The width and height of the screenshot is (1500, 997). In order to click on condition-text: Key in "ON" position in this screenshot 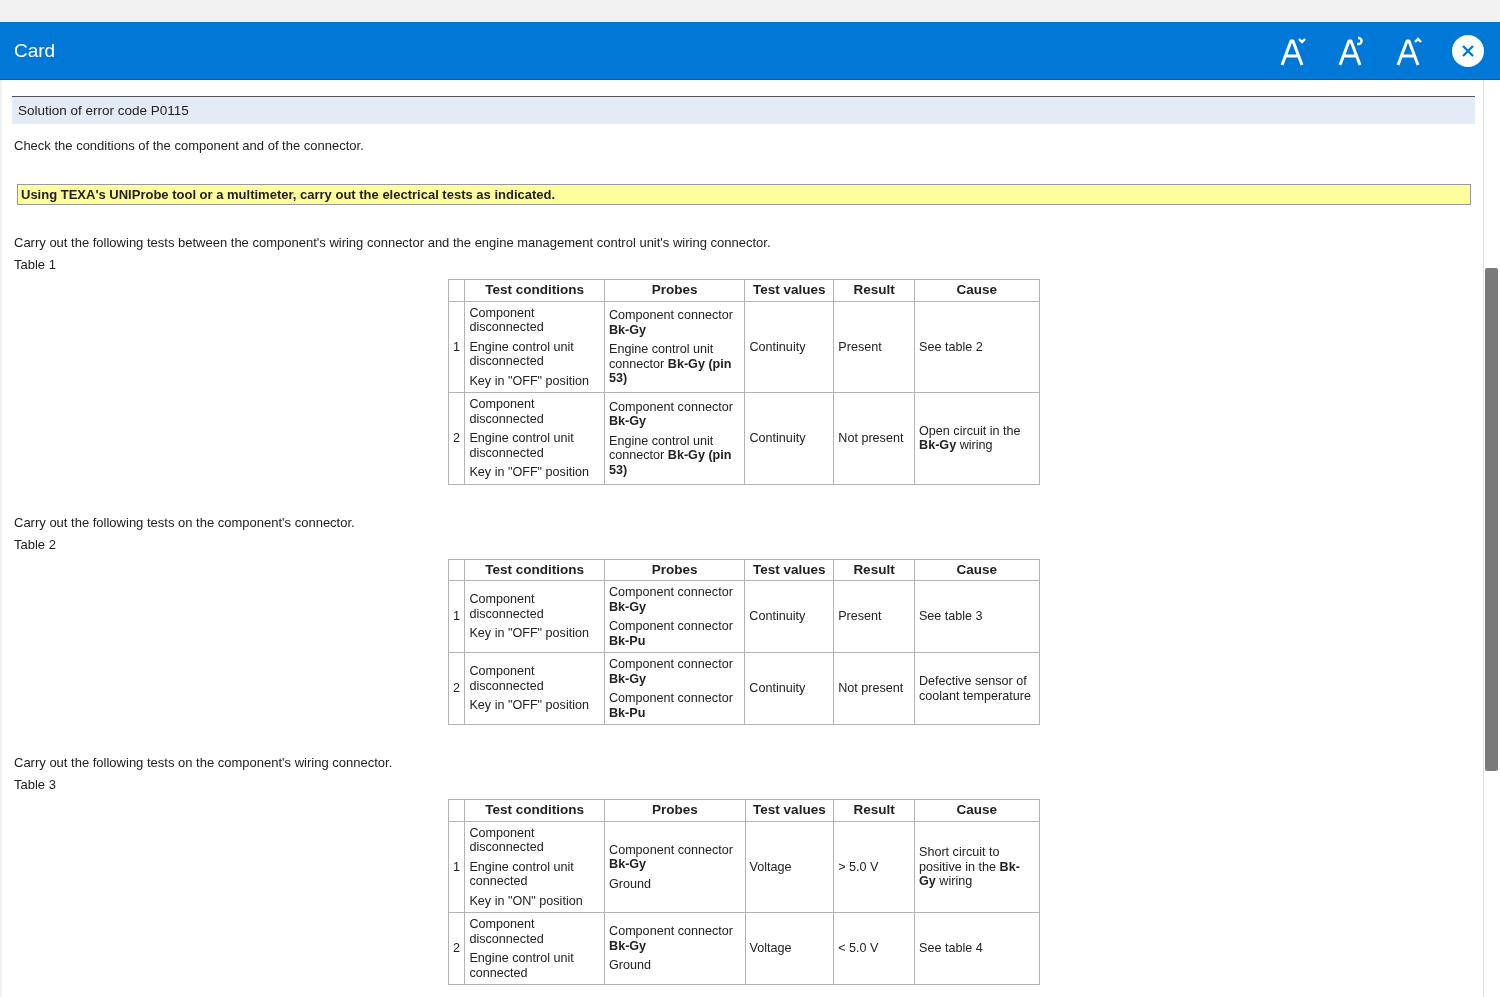, I will do `click(526, 900)`.